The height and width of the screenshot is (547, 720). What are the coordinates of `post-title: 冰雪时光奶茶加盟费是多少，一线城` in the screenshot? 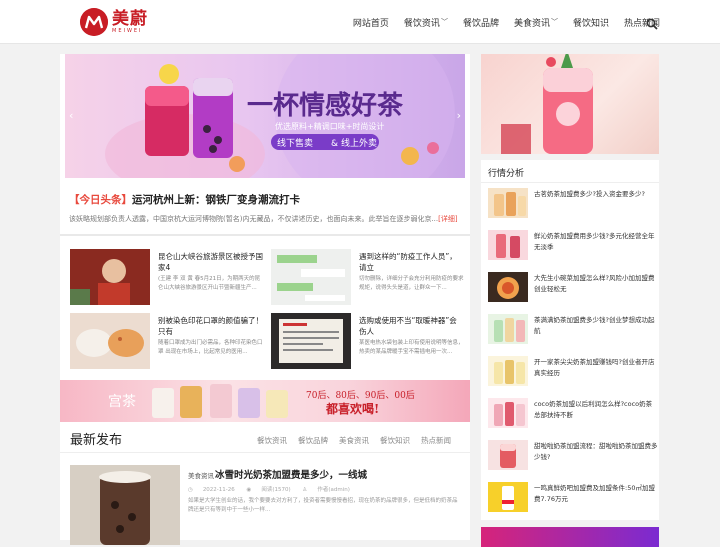 It's located at (291, 474).